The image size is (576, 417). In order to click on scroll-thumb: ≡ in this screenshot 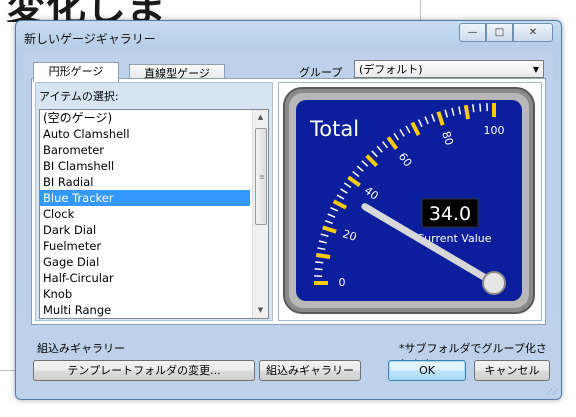, I will do `click(261, 176)`.